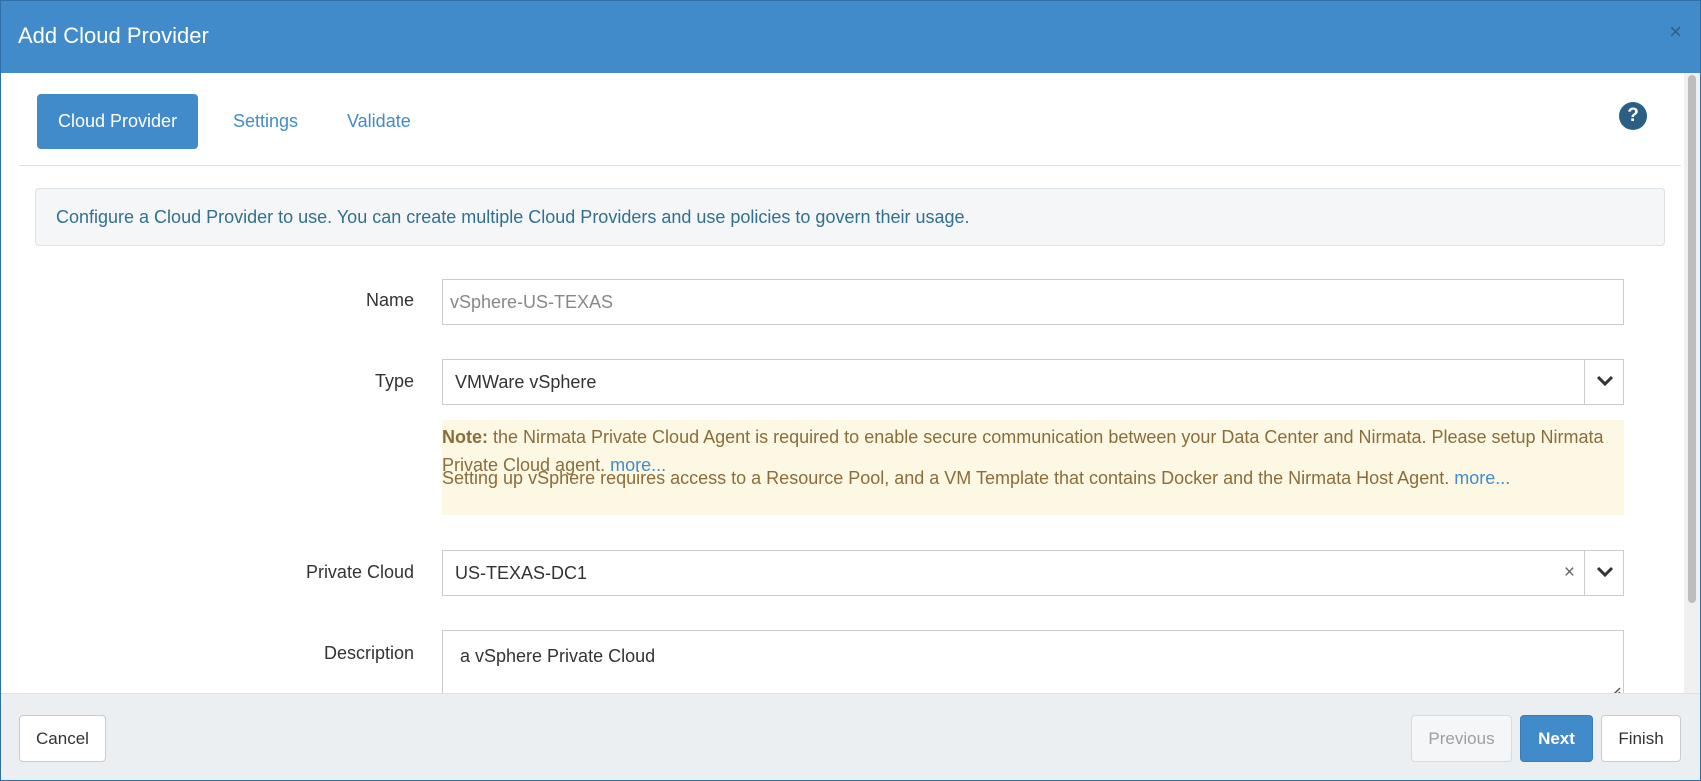  What do you see at coordinates (1033, 573) in the screenshot?
I see `private-cloud-select: US-TEXAS-DC1 ×` at bounding box center [1033, 573].